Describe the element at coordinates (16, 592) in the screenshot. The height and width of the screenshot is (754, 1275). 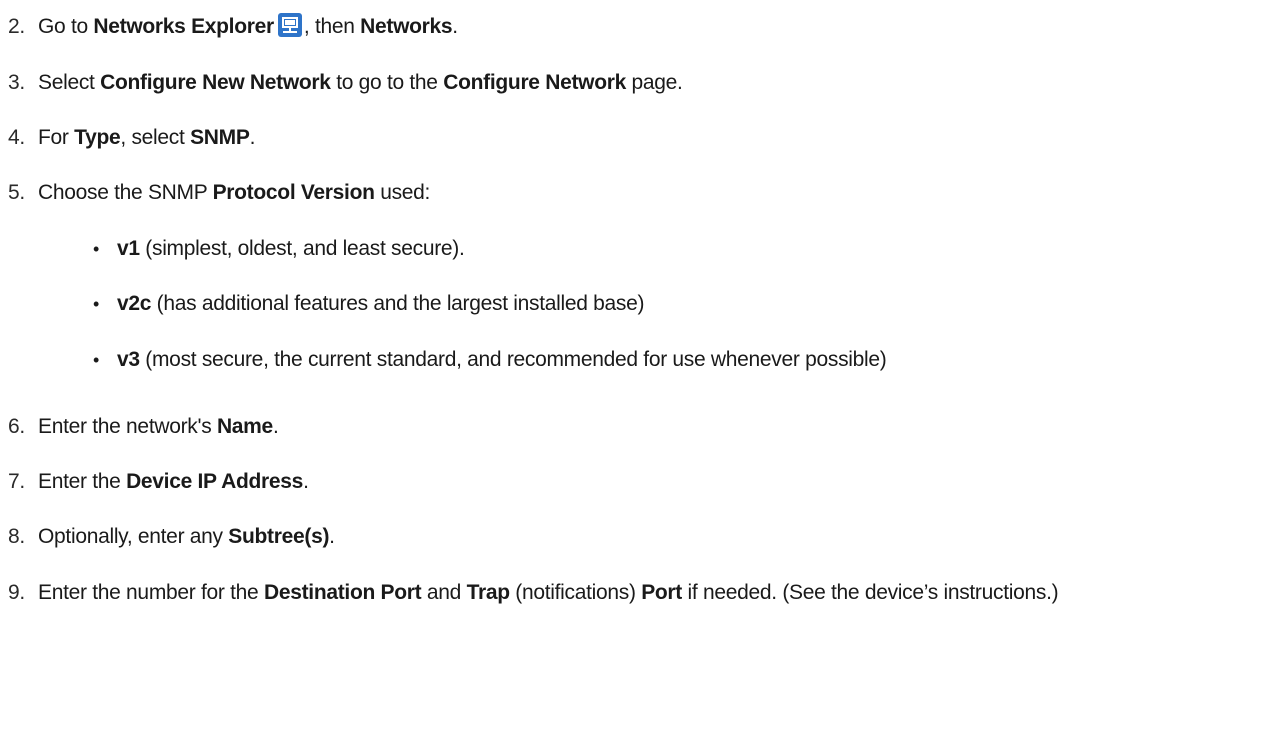
I see `step-number: 9.` at that location.